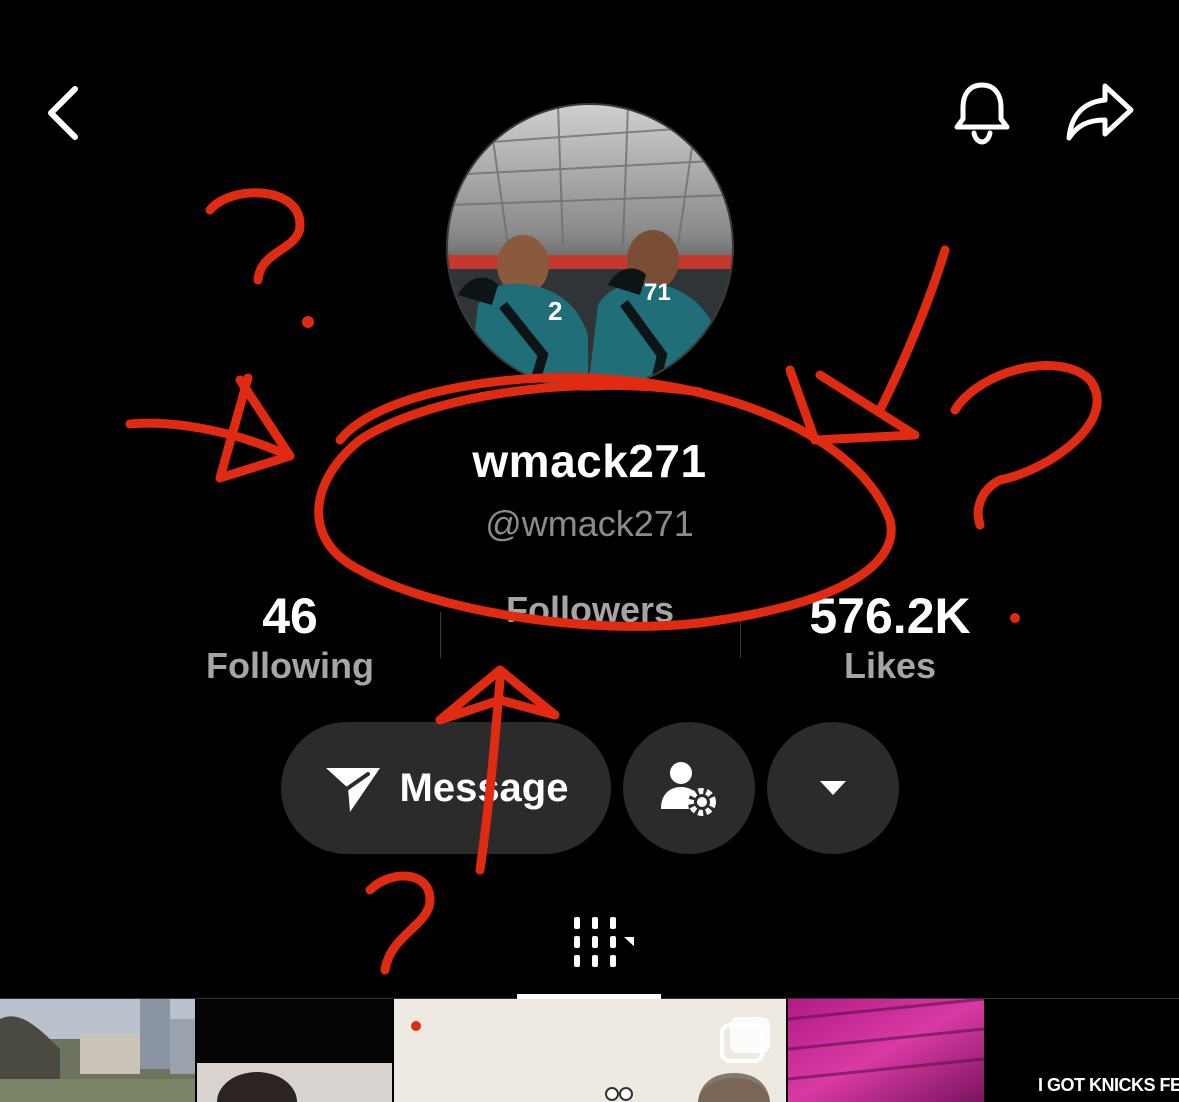 The image size is (1179, 1102). What do you see at coordinates (555, 311) in the screenshot?
I see `svg-text: 2` at bounding box center [555, 311].